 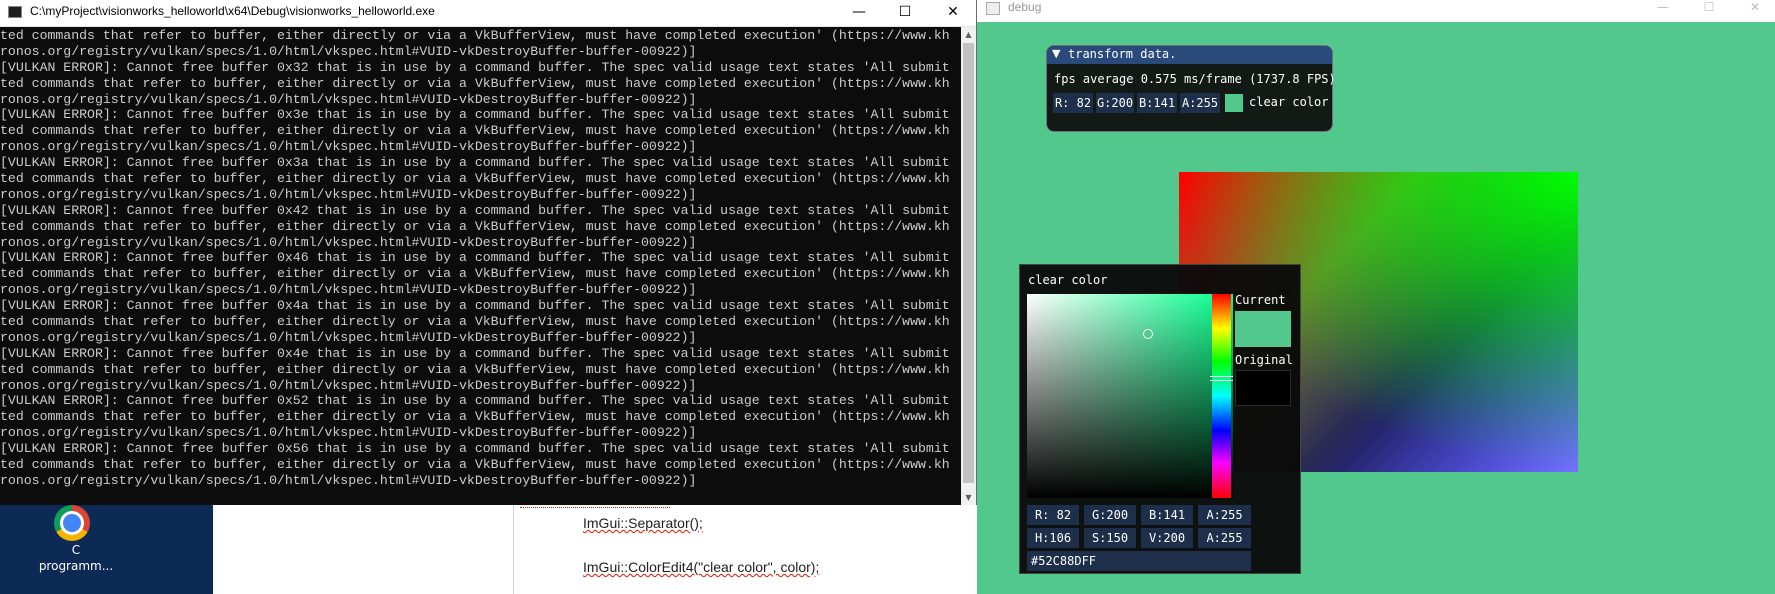 I want to click on scrollbar-thumb, so click(x=968, y=263).